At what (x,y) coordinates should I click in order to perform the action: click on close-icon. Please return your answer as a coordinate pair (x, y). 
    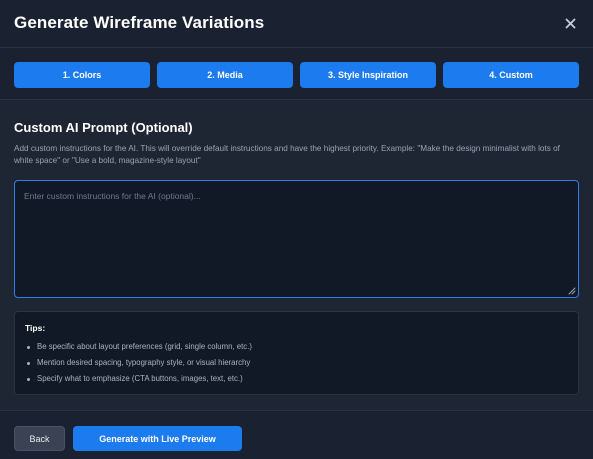
    Looking at the image, I should click on (570, 23).